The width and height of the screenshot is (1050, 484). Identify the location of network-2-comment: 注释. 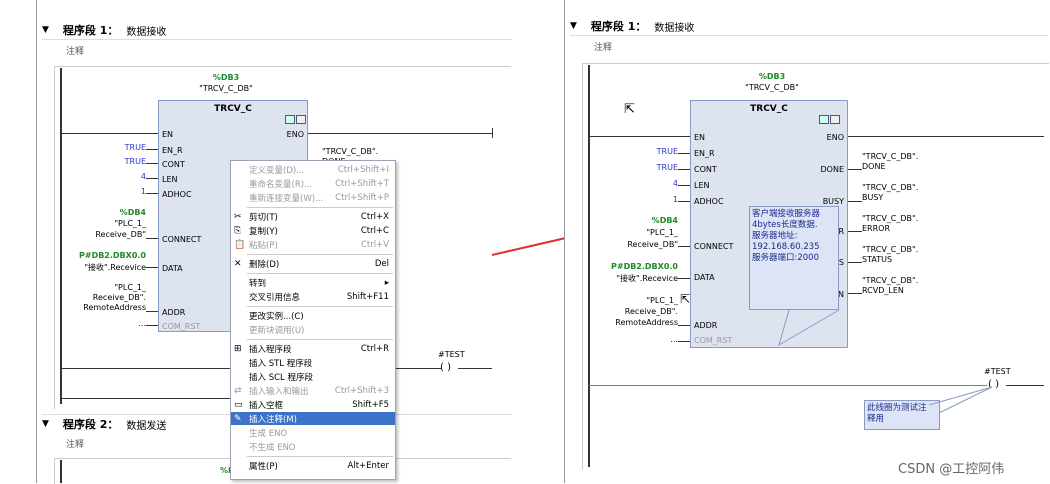
(75, 443).